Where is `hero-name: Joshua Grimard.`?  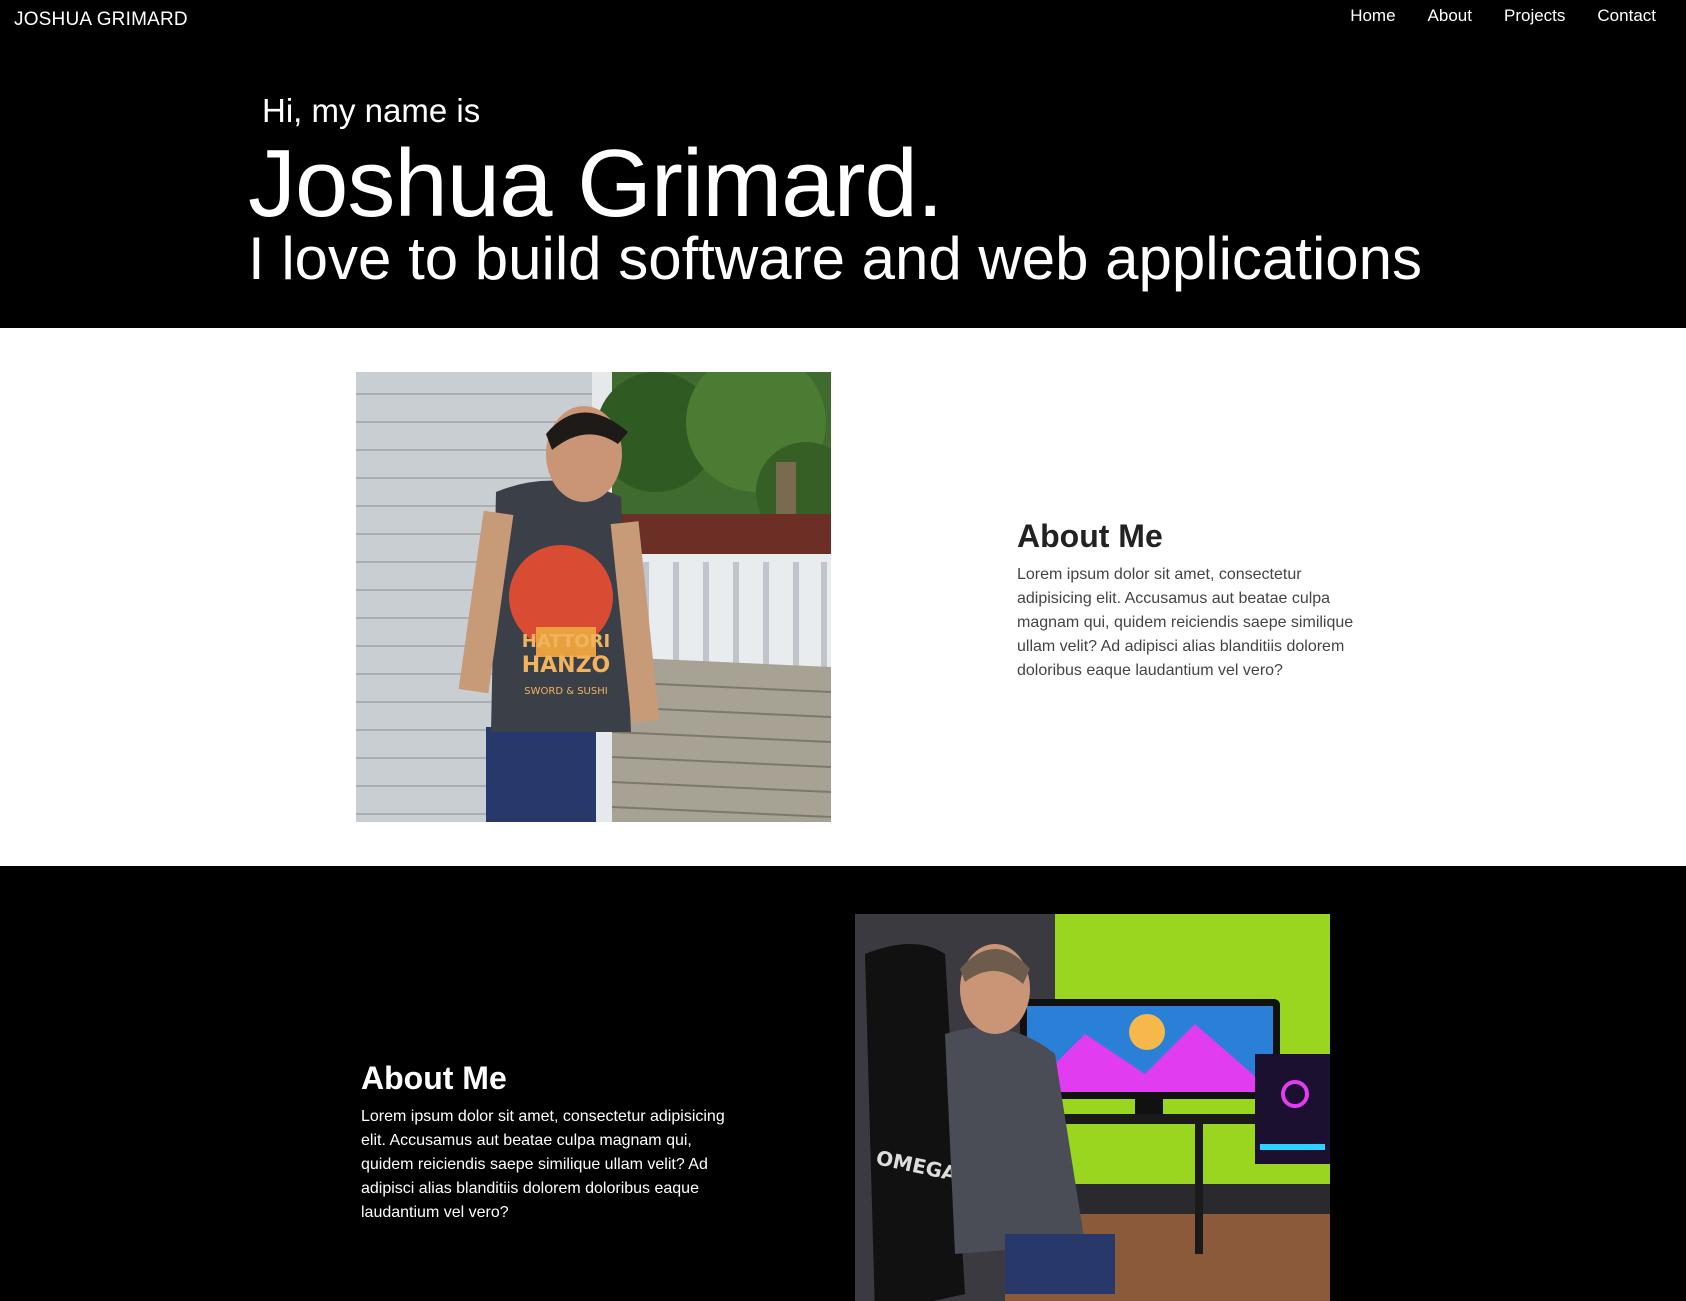
hero-name: Joshua Grimard. is located at coordinates (596, 183).